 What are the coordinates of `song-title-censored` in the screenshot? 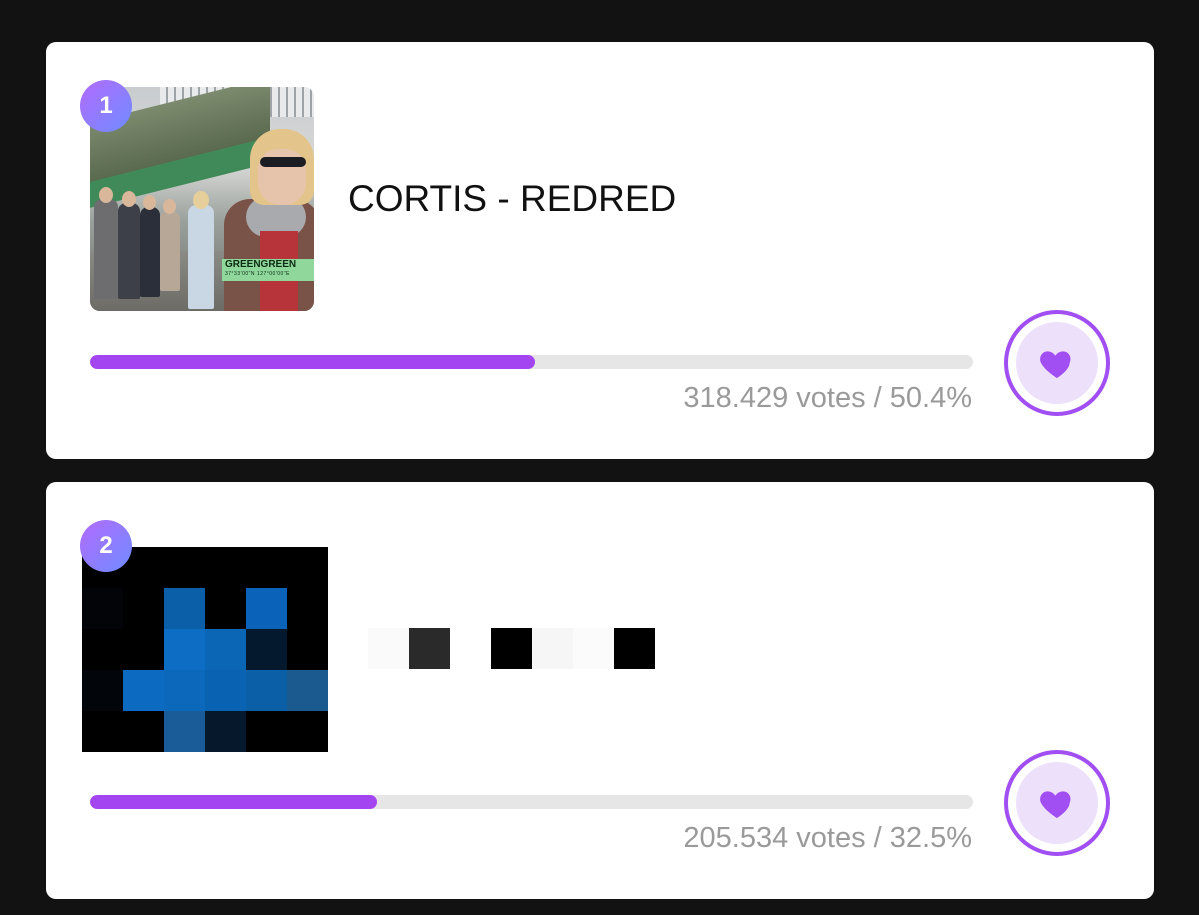 It's located at (511, 648).